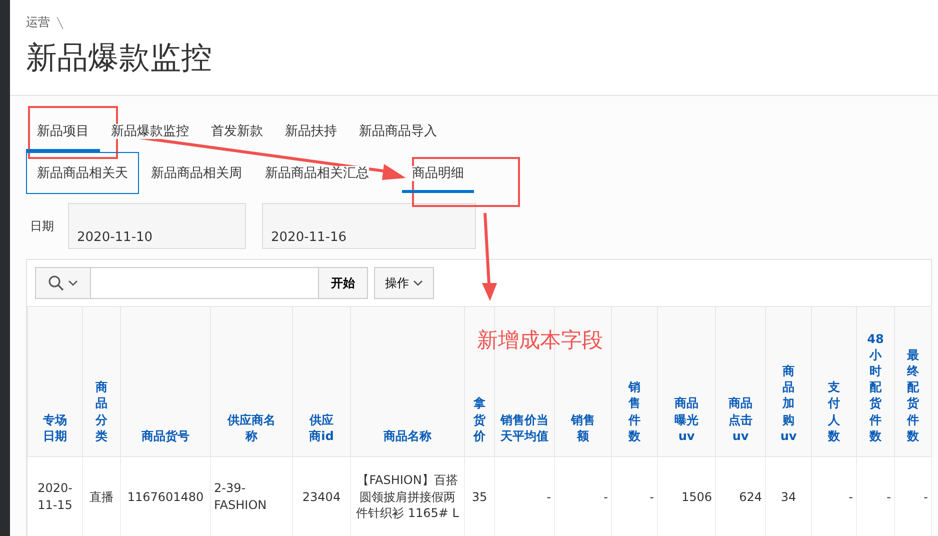 The width and height of the screenshot is (938, 536). Describe the element at coordinates (166, 436) in the screenshot. I see `column-header: 商品货号` at that location.